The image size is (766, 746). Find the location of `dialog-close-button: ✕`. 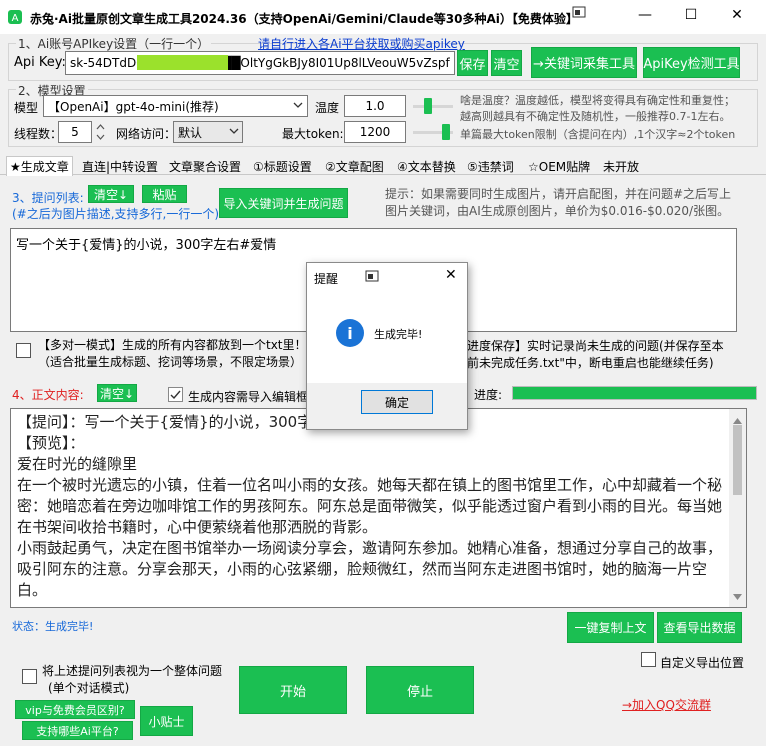

dialog-close-button: ✕ is located at coordinates (451, 275).